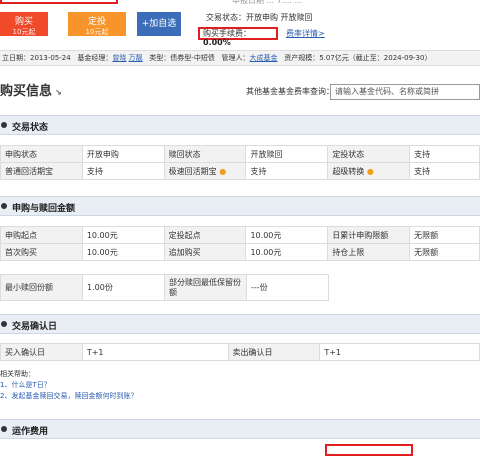 The width and height of the screenshot is (480, 456). What do you see at coordinates (369, 154) in the screenshot?
I see `table-cell: 定投状态` at bounding box center [369, 154].